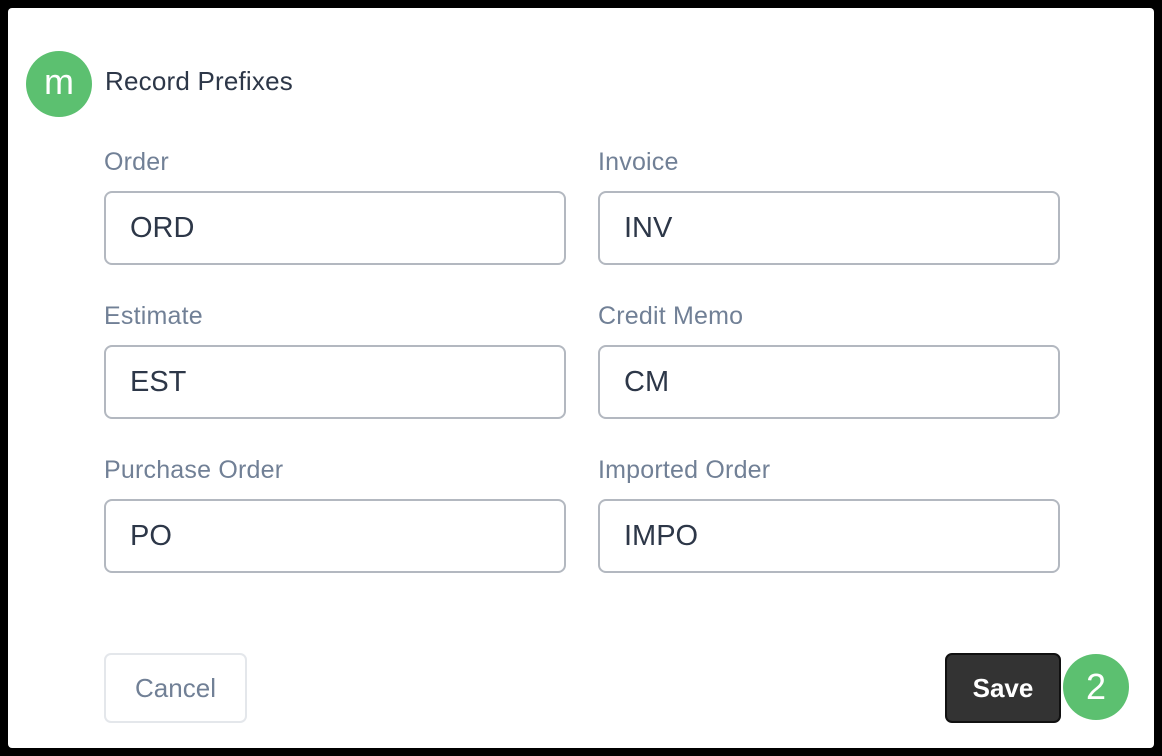  What do you see at coordinates (136, 162) in the screenshot?
I see `order-label: Order` at bounding box center [136, 162].